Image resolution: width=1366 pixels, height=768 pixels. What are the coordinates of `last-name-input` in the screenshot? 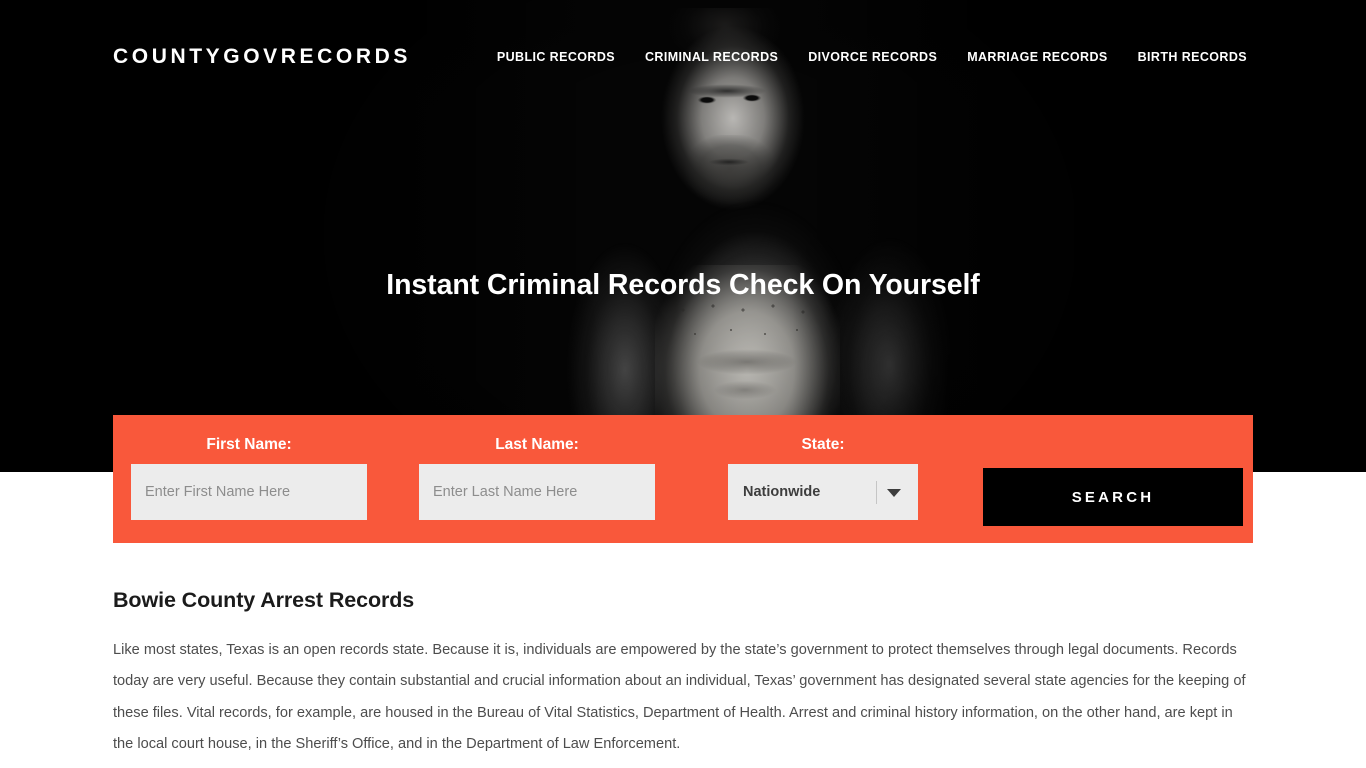 It's located at (537, 492).